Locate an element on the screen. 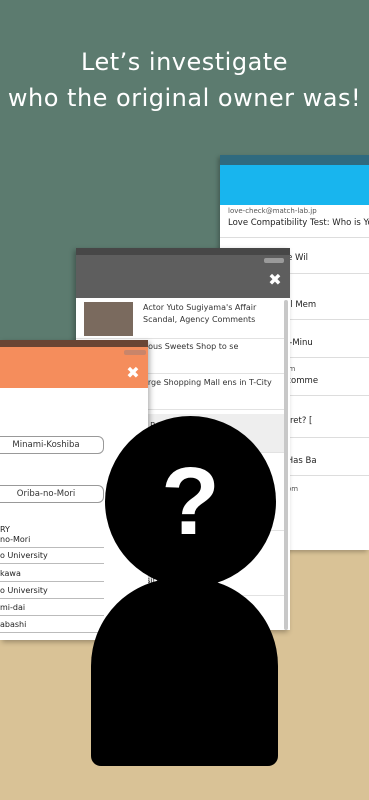  silhouette-body is located at coordinates (184, 672).